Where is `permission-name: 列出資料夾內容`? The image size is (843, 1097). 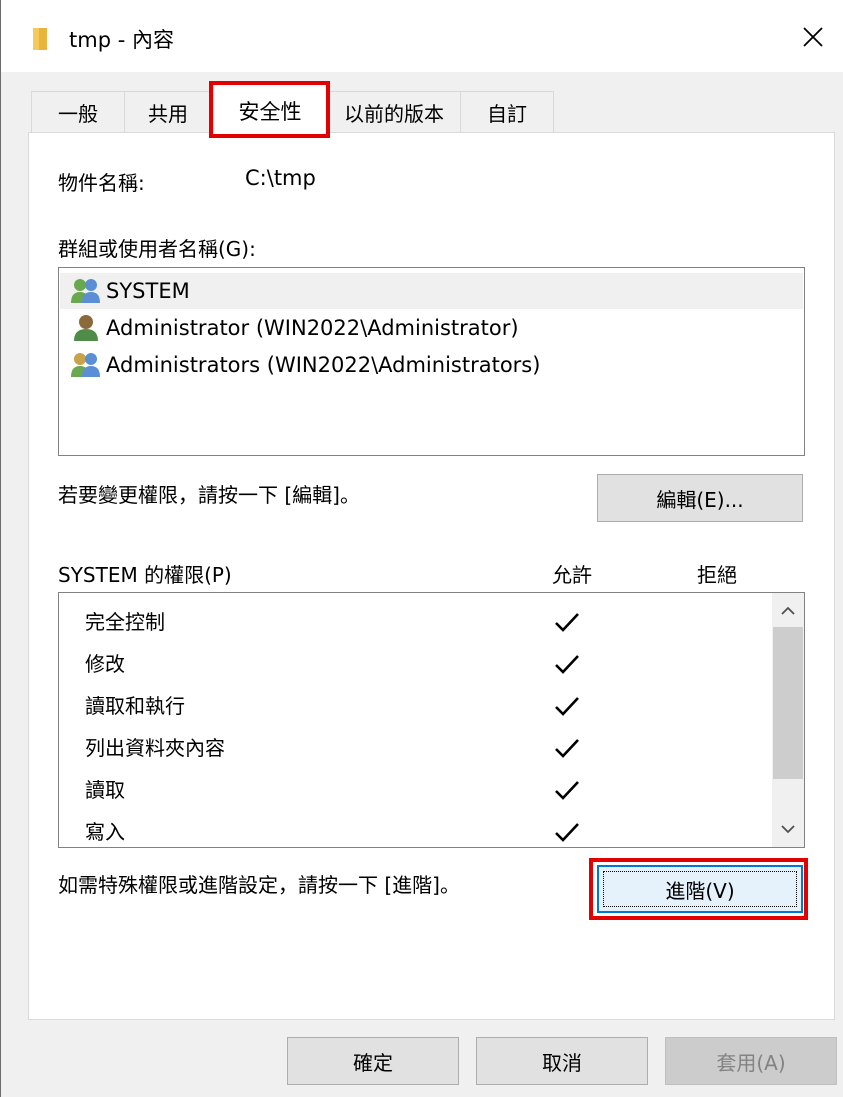
permission-name: 列出資料夾內容 is located at coordinates (155, 748).